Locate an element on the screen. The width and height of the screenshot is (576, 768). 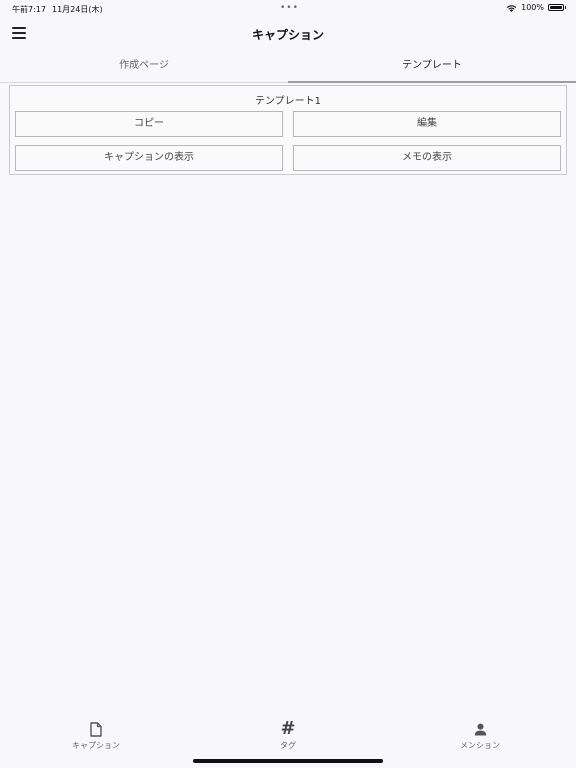
template-title: テンプレート1 is located at coordinates (288, 101).